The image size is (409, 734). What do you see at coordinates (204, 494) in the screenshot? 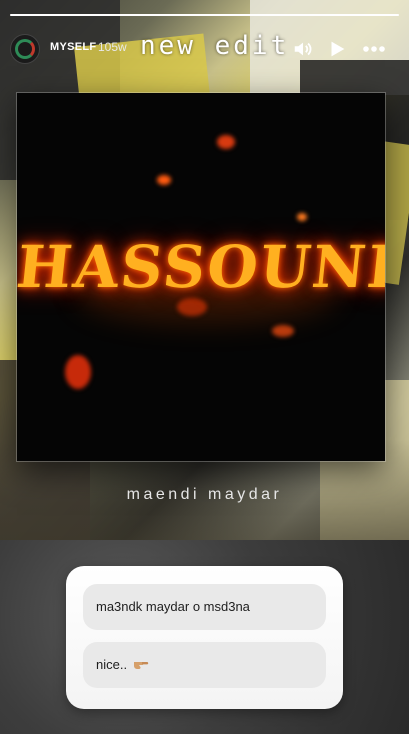
I see `song-title: maendi maydar` at bounding box center [204, 494].